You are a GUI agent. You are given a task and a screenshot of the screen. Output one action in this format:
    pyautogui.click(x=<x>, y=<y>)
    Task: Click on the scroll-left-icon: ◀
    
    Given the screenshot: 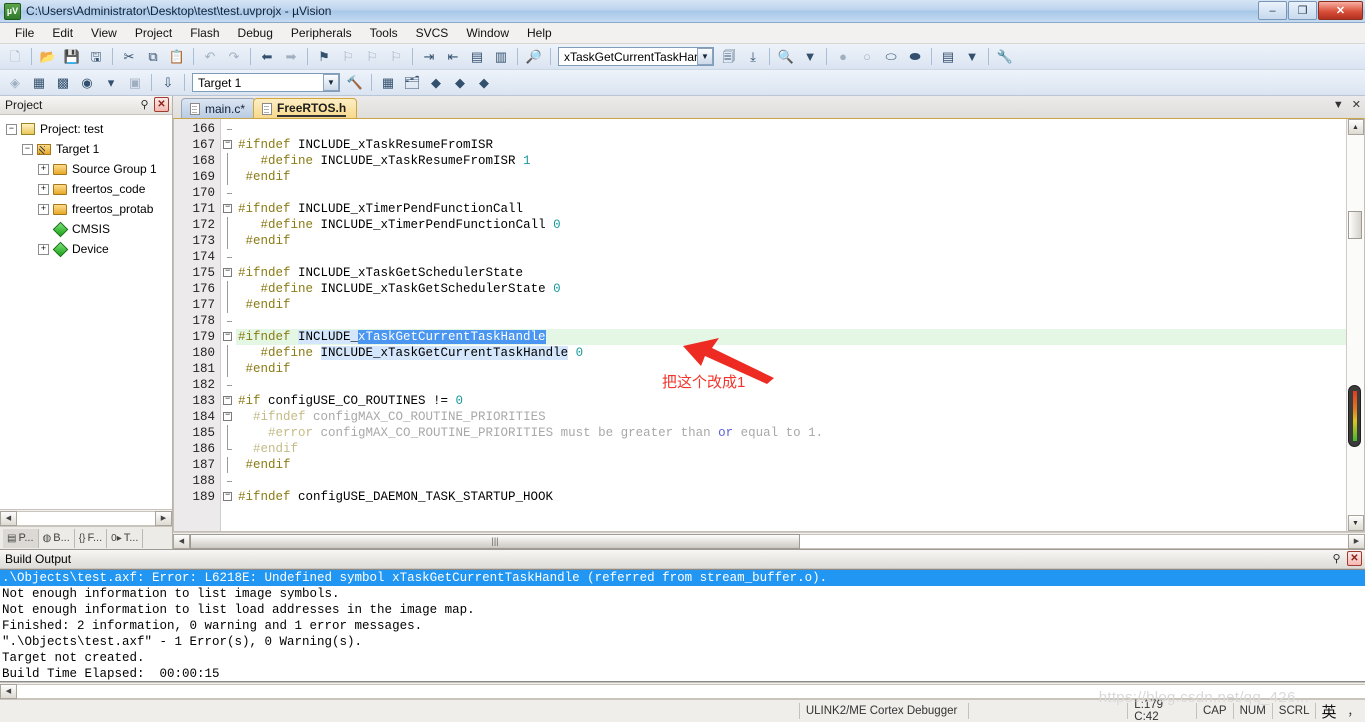 What is the action you would take?
    pyautogui.click(x=8, y=691)
    